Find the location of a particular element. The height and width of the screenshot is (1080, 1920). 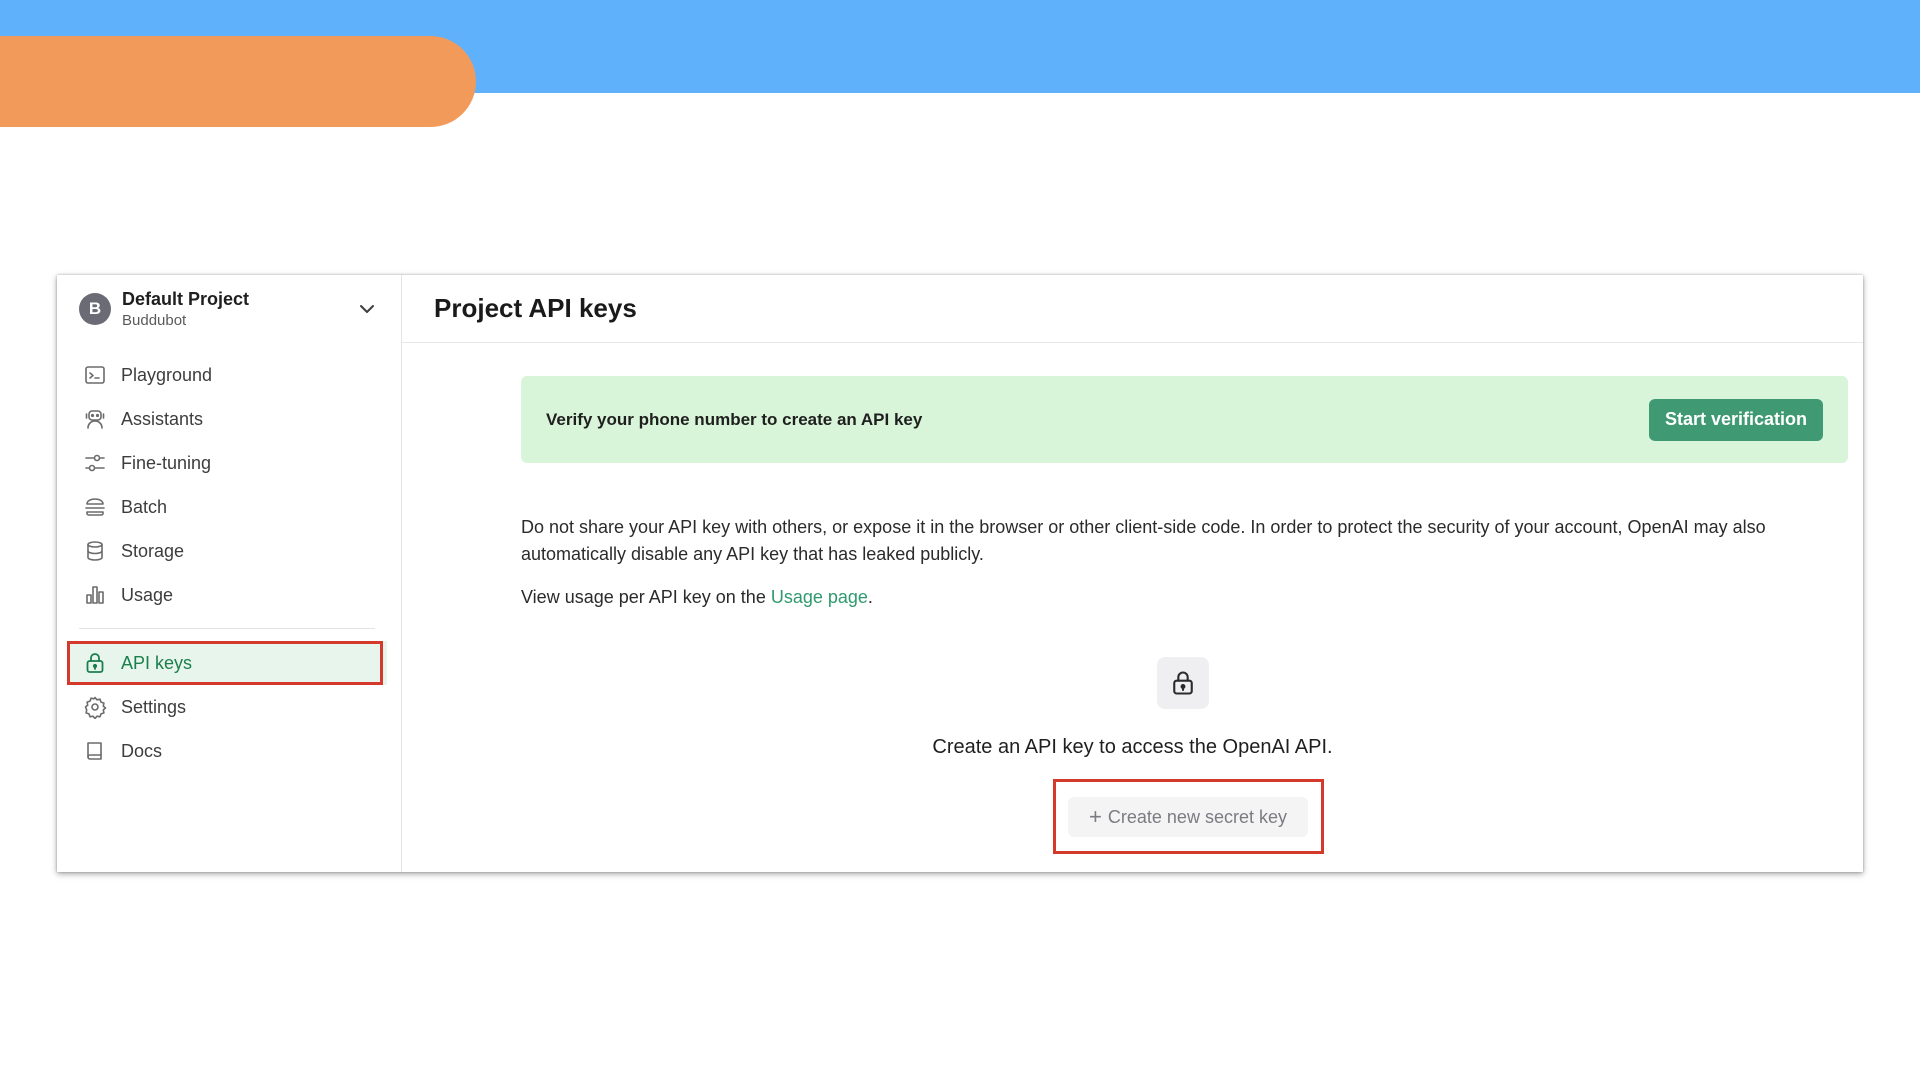

page-title: Project API keys is located at coordinates (535, 308).